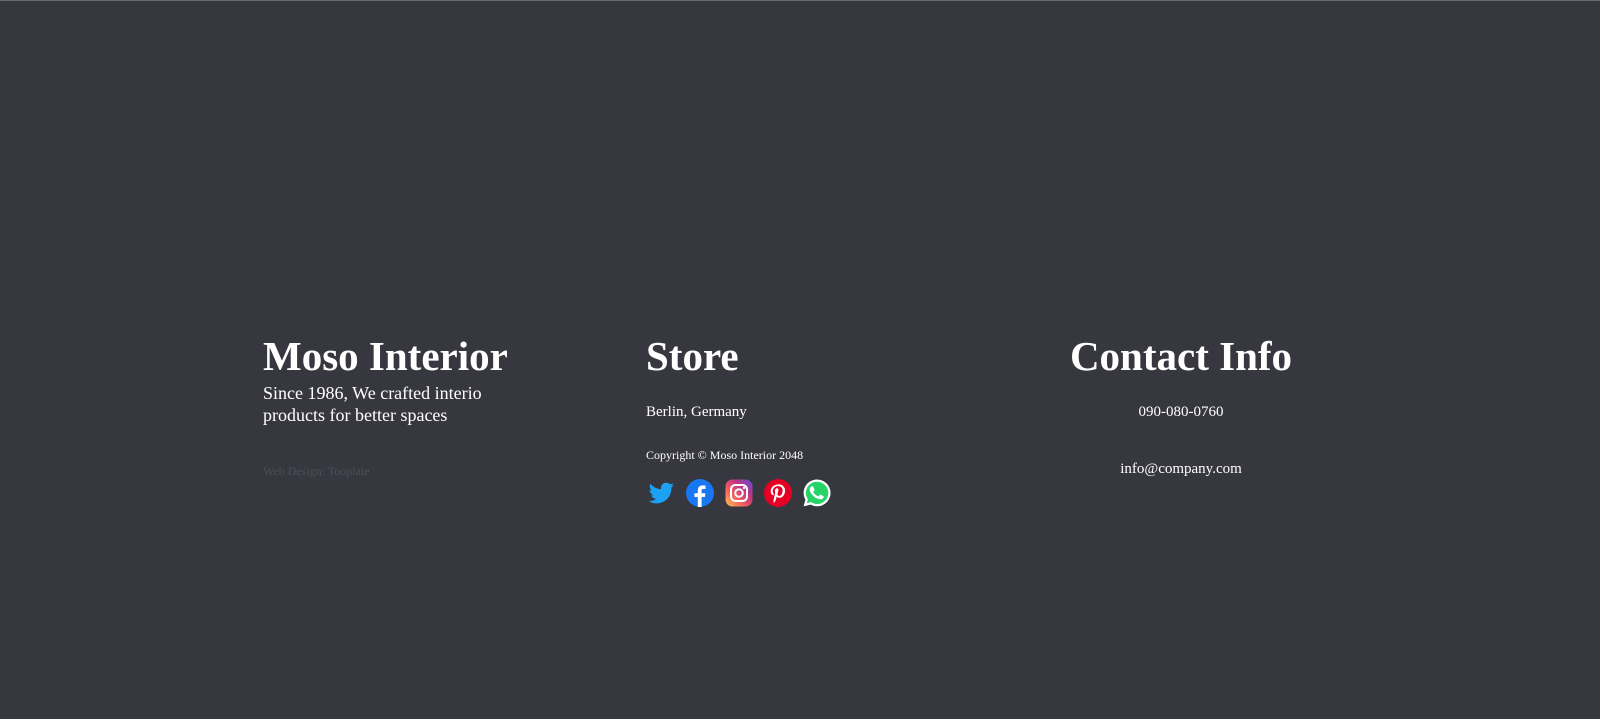 This screenshot has width=1600, height=719. What do you see at coordinates (1181, 412) in the screenshot?
I see `phone-link: 090-080-0760` at bounding box center [1181, 412].